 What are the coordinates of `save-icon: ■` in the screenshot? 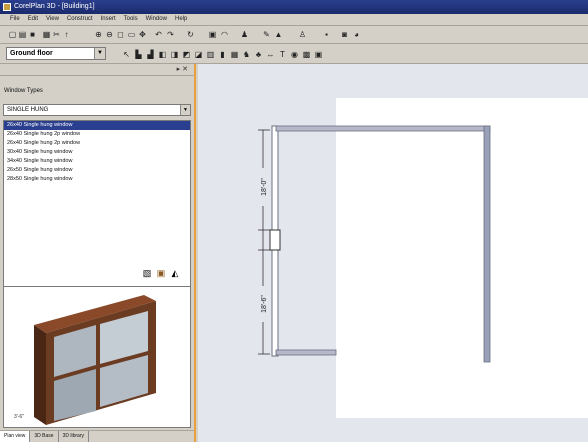 It's located at (32, 34).